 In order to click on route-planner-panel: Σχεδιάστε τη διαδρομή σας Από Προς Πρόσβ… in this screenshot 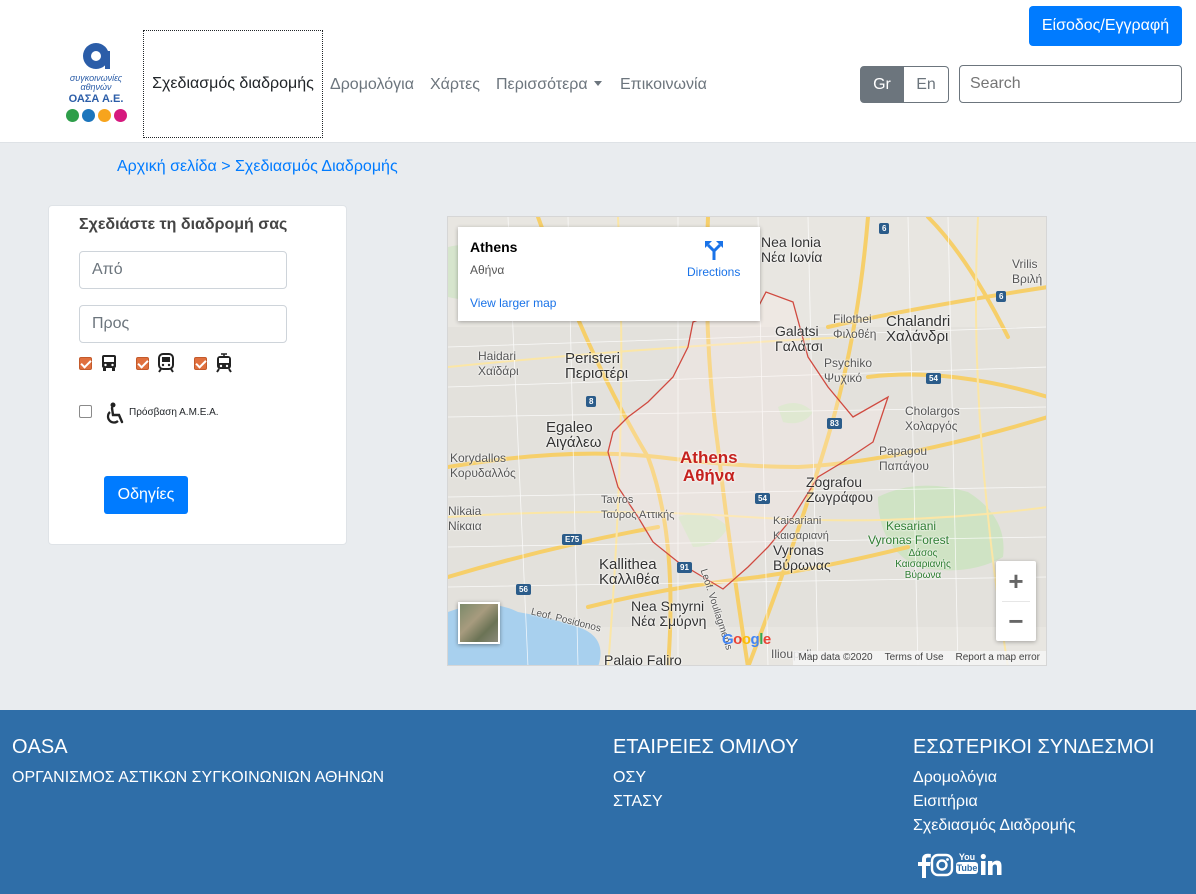, I will do `click(197, 375)`.